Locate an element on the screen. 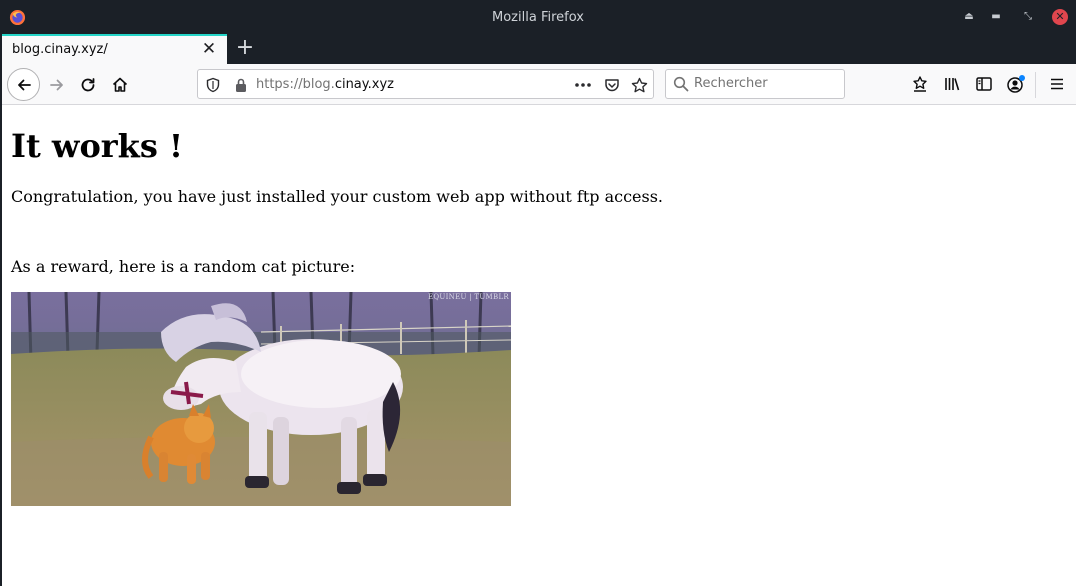 The height and width of the screenshot is (586, 1076). tab-blog: blog.cinay.xyz/ ✕ is located at coordinates (114, 49).